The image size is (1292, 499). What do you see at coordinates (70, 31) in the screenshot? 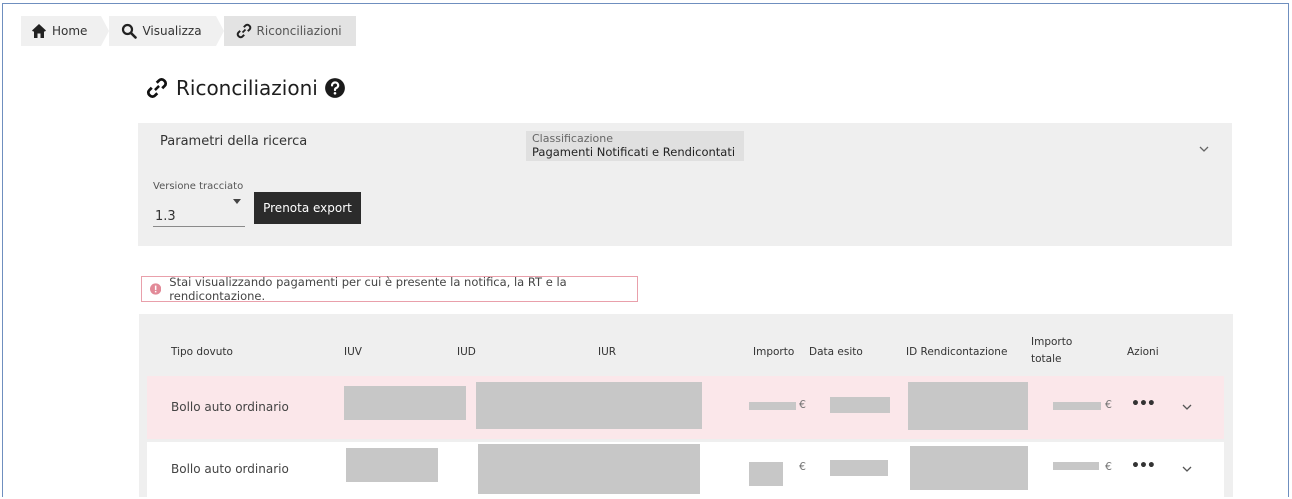
I see `breadcrumb-home-label: Home` at bounding box center [70, 31].